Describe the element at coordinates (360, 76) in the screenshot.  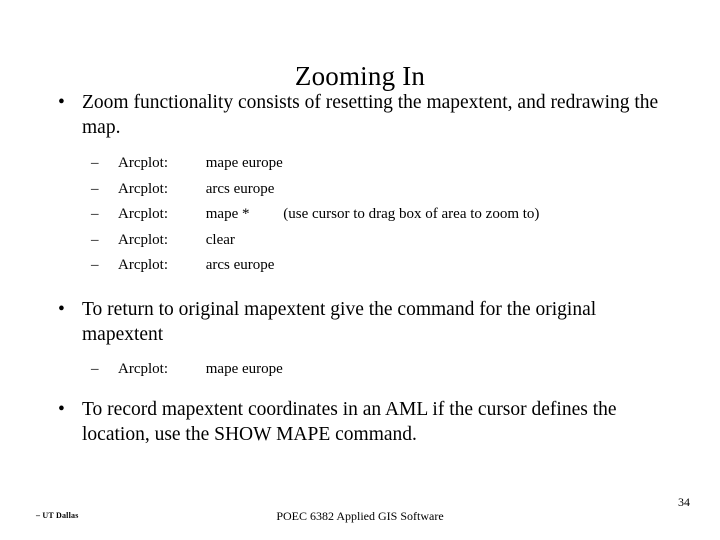
I see `page-title: Zooming In` at that location.